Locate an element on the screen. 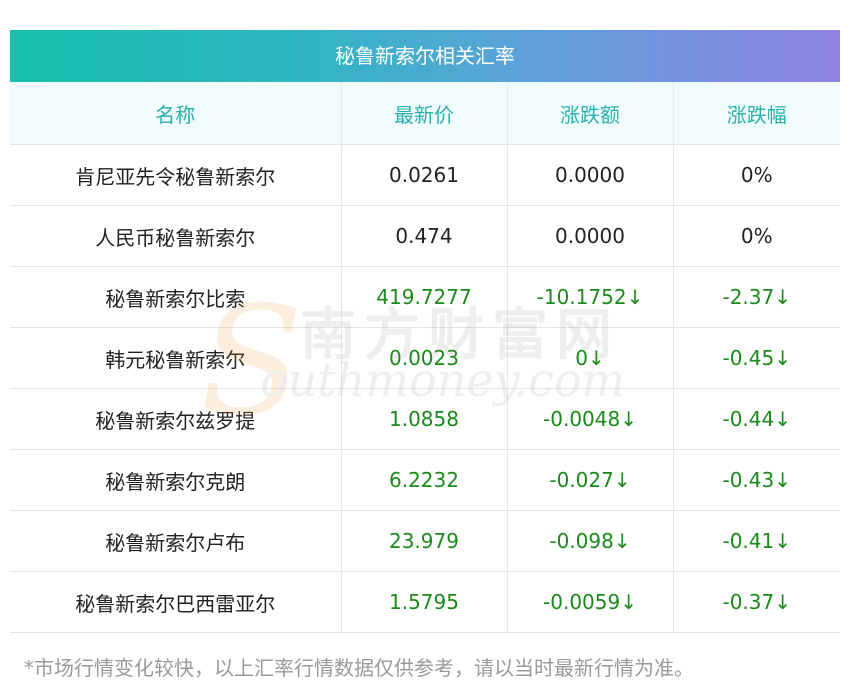 The height and width of the screenshot is (697, 850). table-row: 秘鲁新索尔巴西雷亚尔 1.5795 -0.0059↓ -0.37↓ is located at coordinates (425, 602).